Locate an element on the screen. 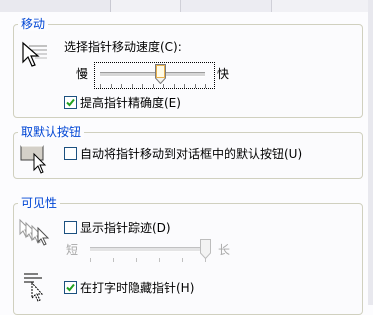 This screenshot has height=315, width=373. snap-to-label: 自动将指针移动到对话框中的默认按钮(U) is located at coordinates (191, 154).